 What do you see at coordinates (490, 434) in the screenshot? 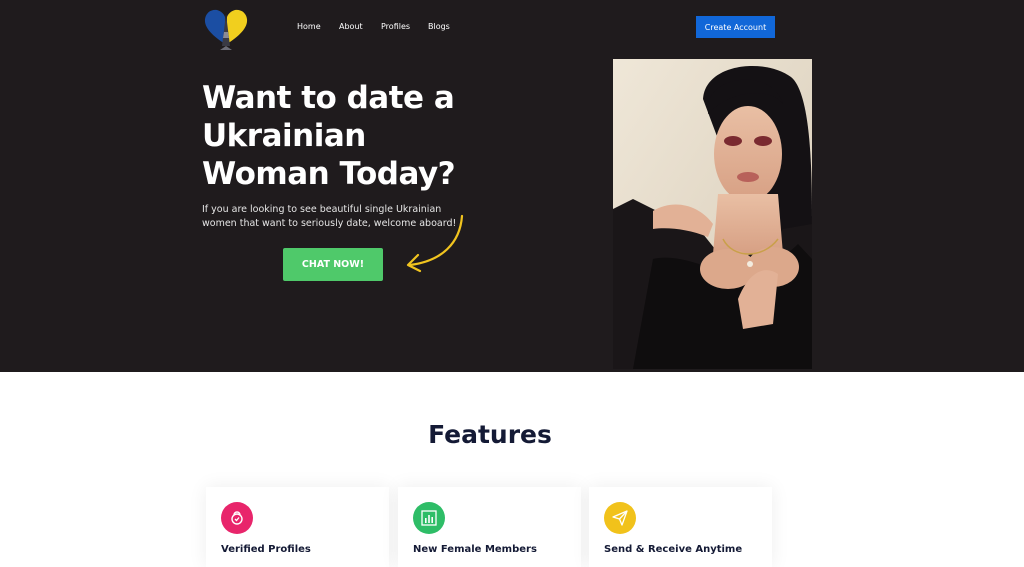
I see `features-title: Features` at bounding box center [490, 434].